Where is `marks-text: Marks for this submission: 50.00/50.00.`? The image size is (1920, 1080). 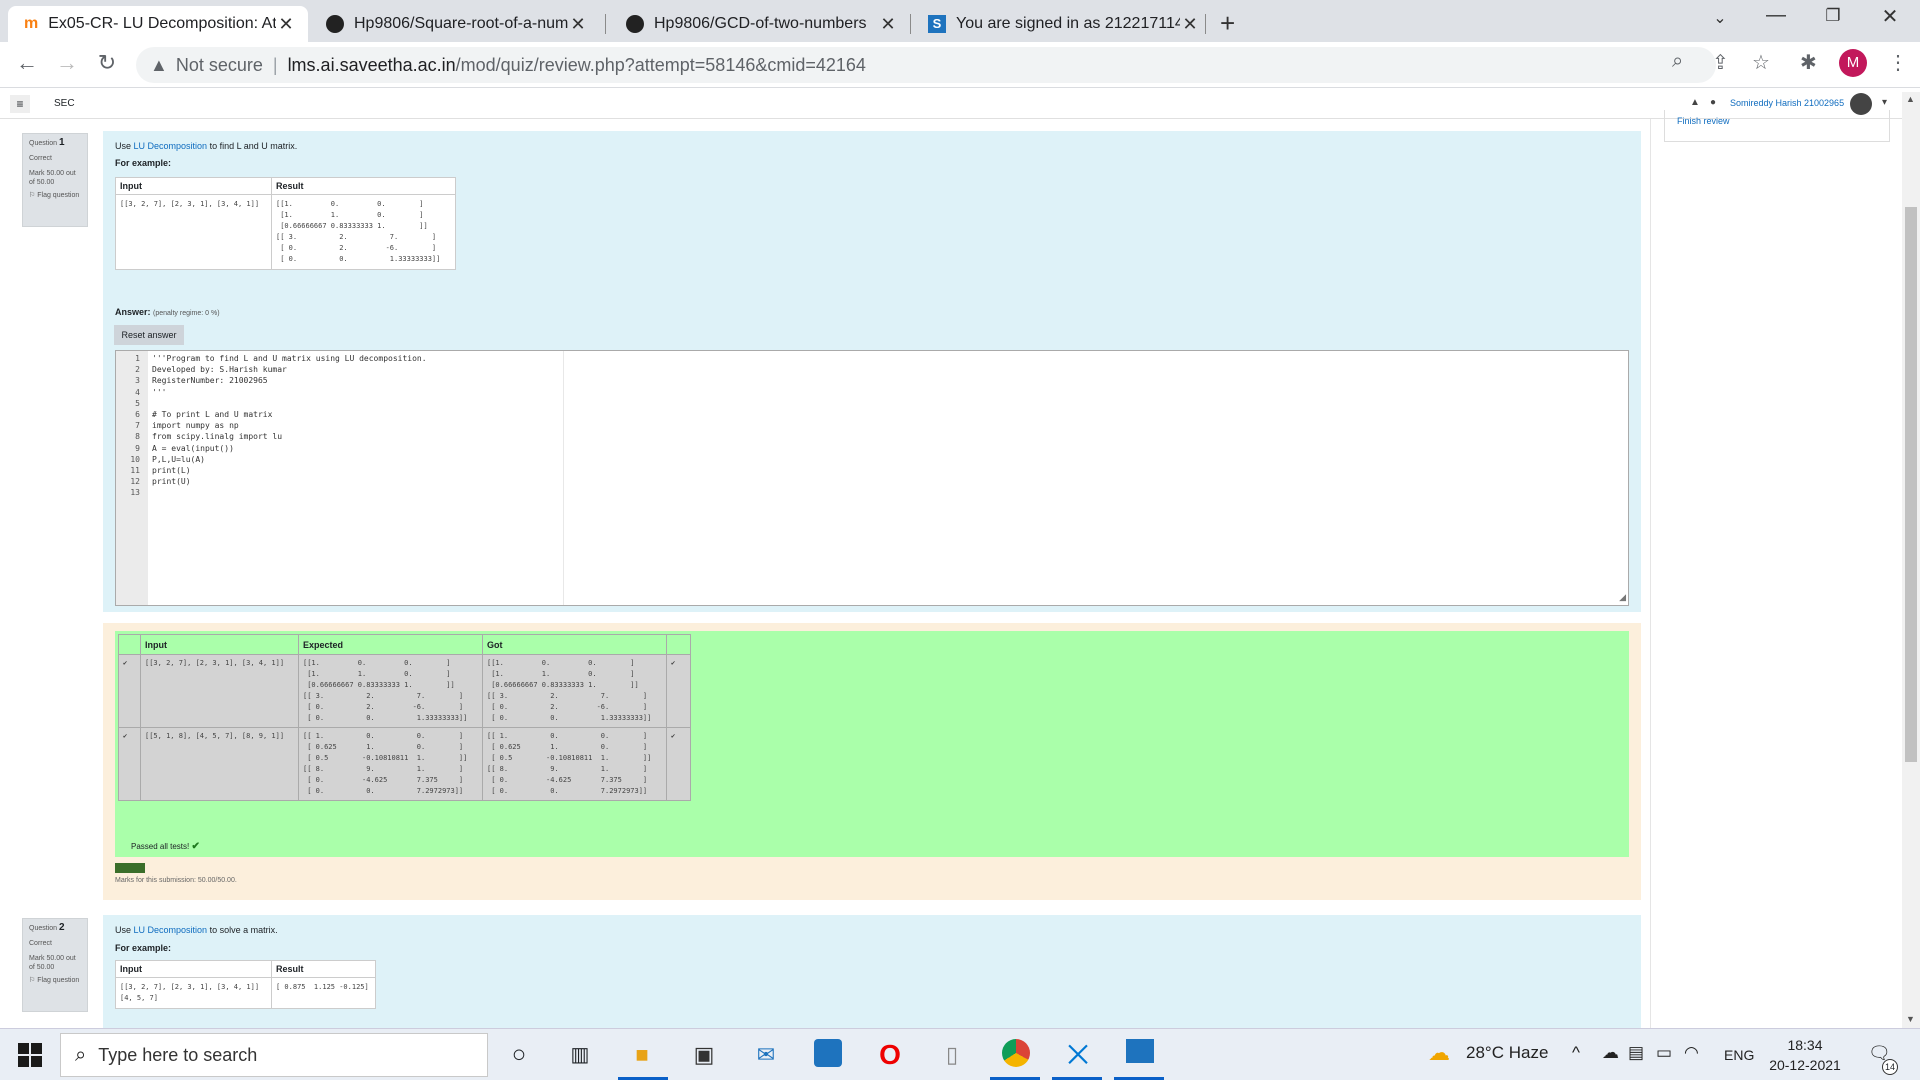 marks-text: Marks for this submission: 50.00/50.00. is located at coordinates (176, 880).